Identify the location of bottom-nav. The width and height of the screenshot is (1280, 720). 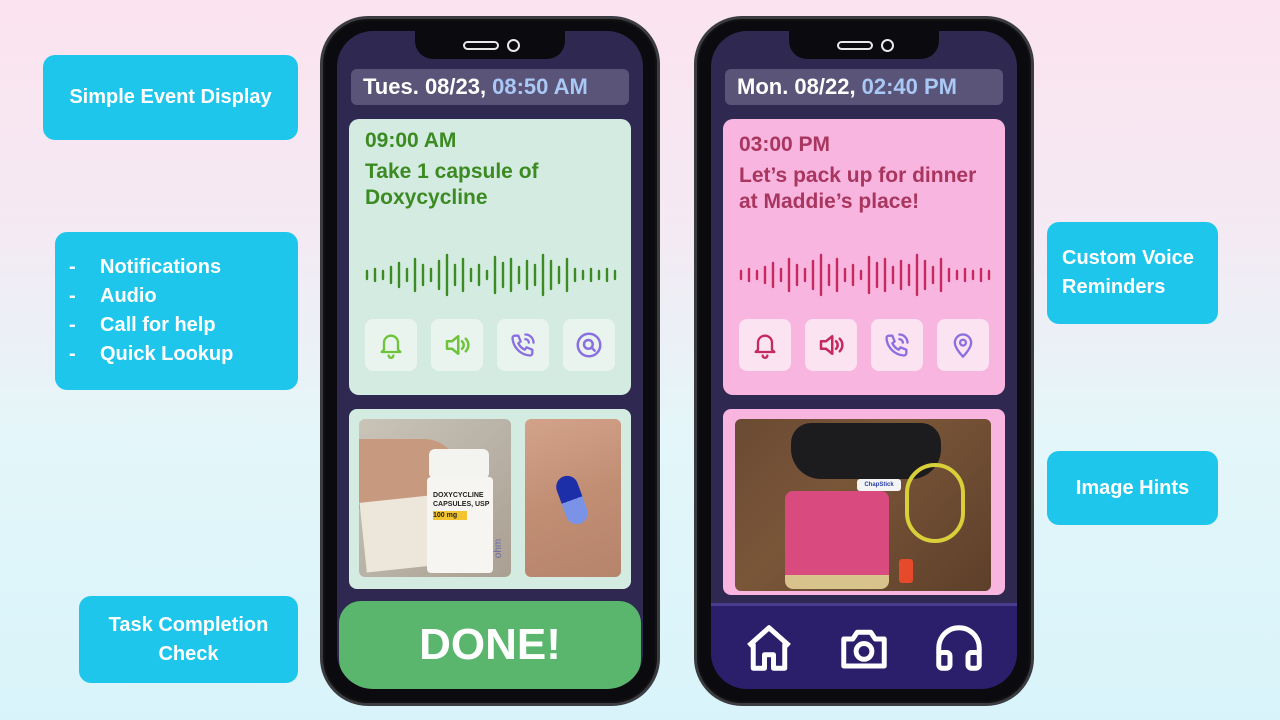
(864, 646).